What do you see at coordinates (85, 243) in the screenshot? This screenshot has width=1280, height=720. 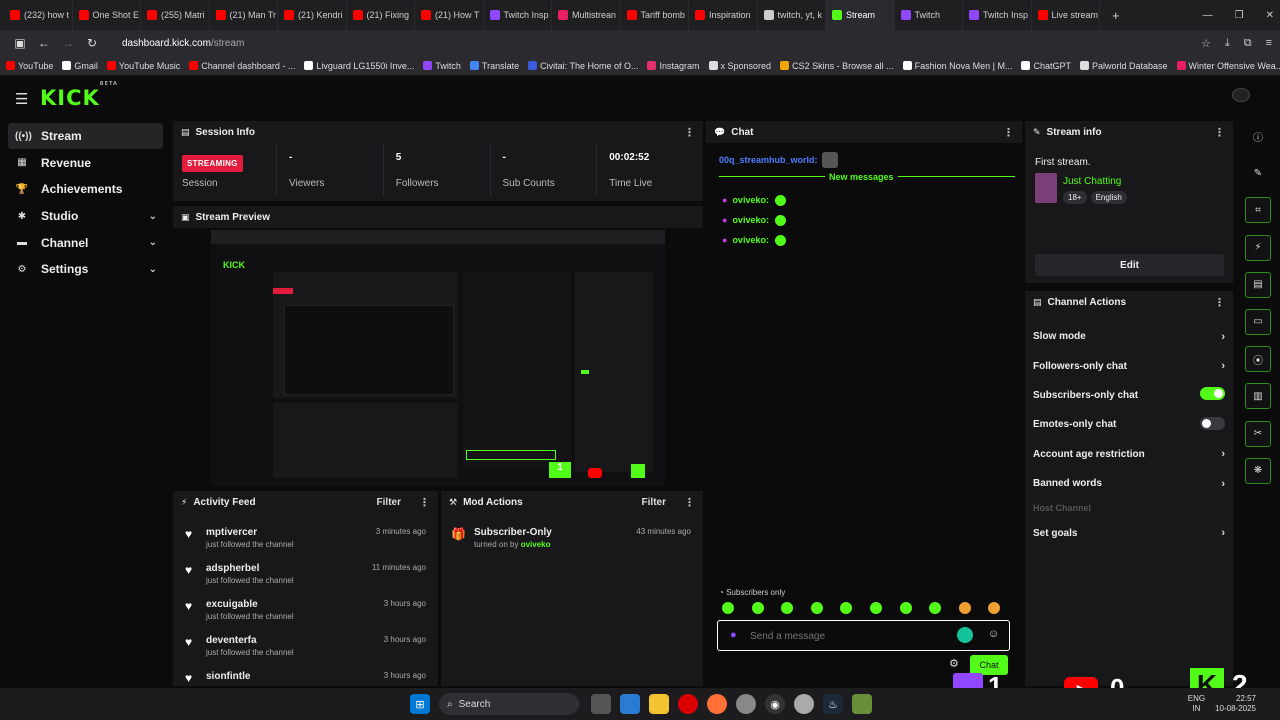 I see `sidebar-item-channel: ▬ Channel ⌄` at bounding box center [85, 243].